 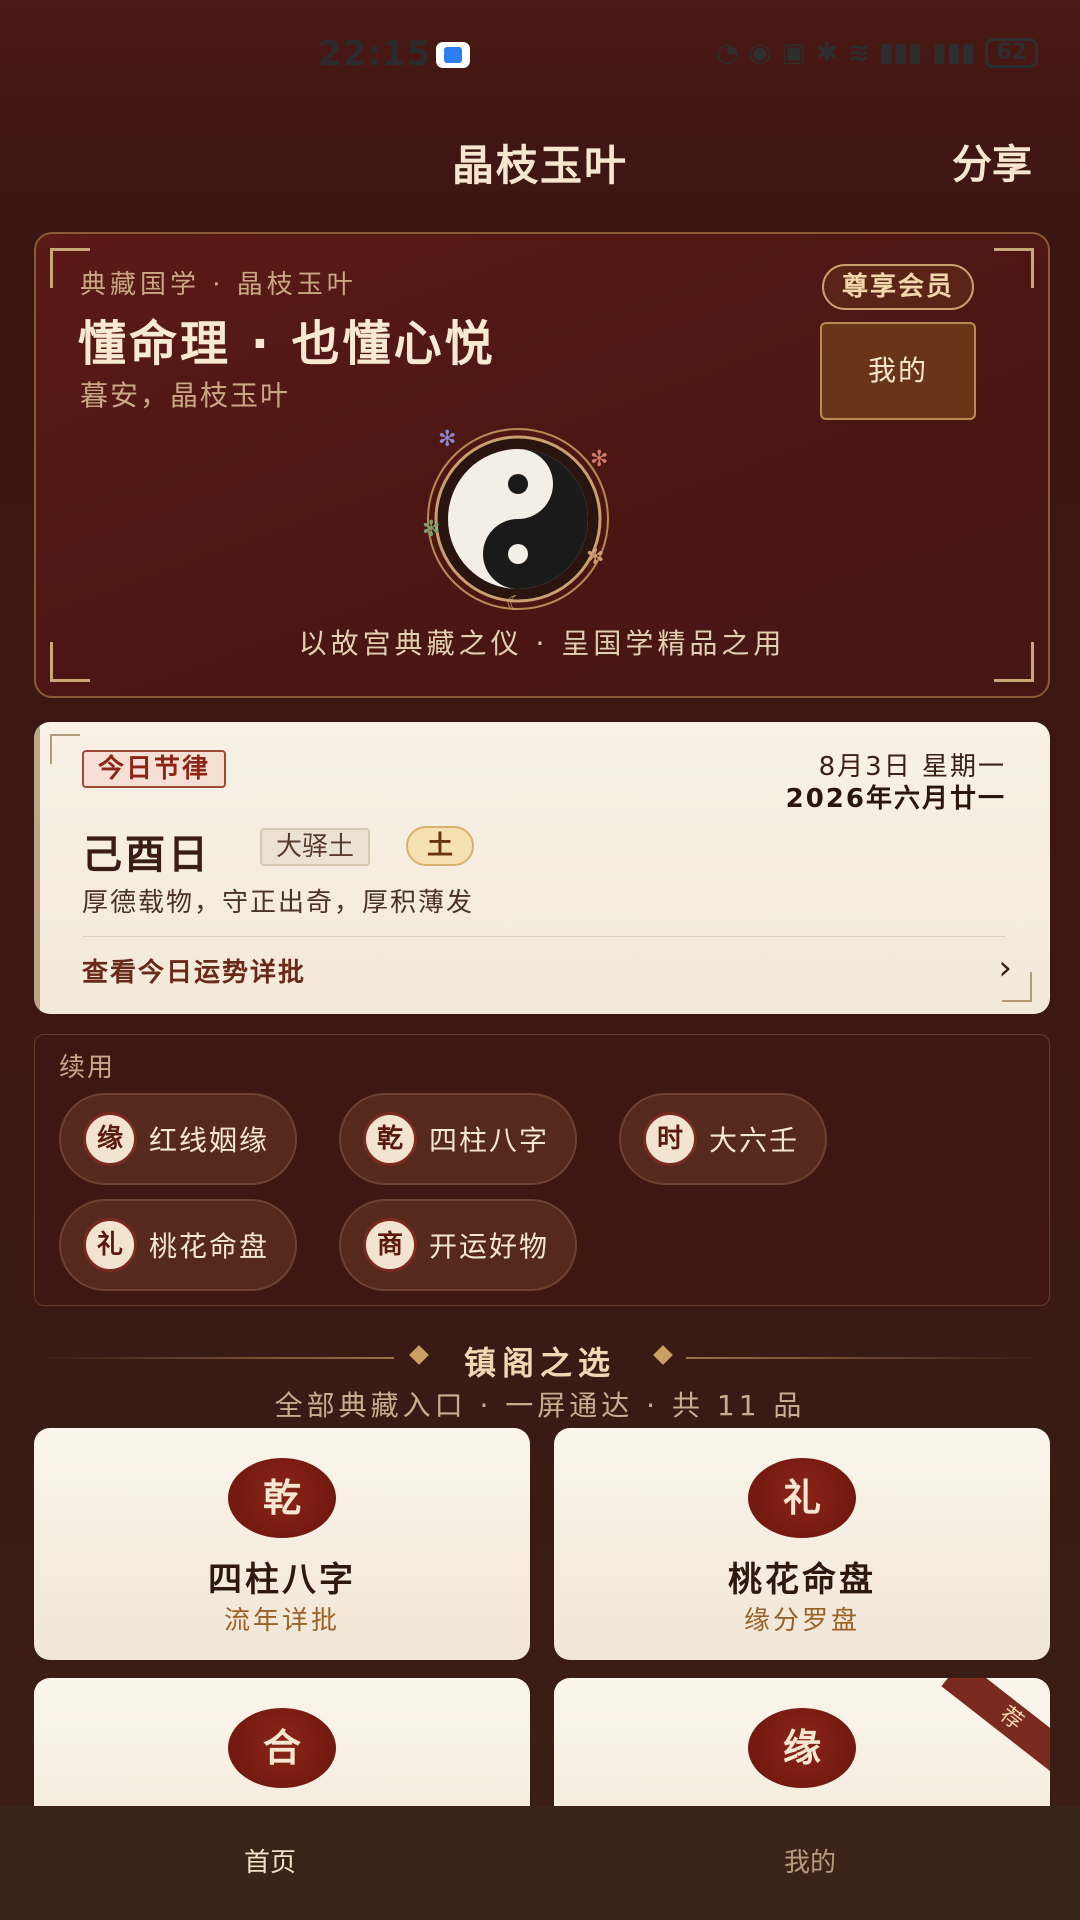 What do you see at coordinates (185, 395) in the screenshot?
I see `hero-greeting: 暮安，晶枝玉叶` at bounding box center [185, 395].